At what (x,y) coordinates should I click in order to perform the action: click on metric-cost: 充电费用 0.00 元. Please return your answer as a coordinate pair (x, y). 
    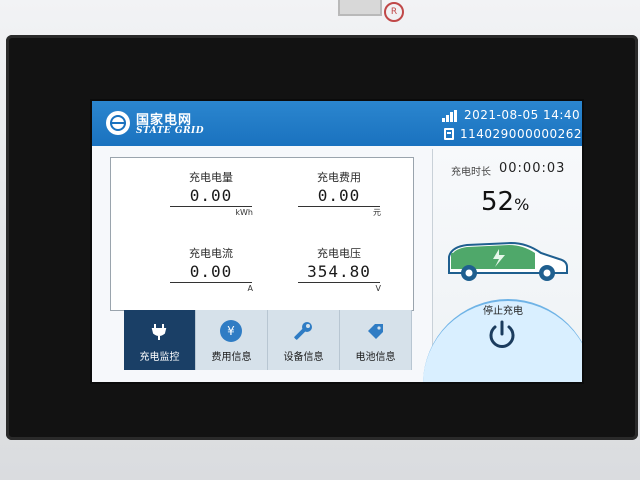
    Looking at the image, I should click on (339, 194).